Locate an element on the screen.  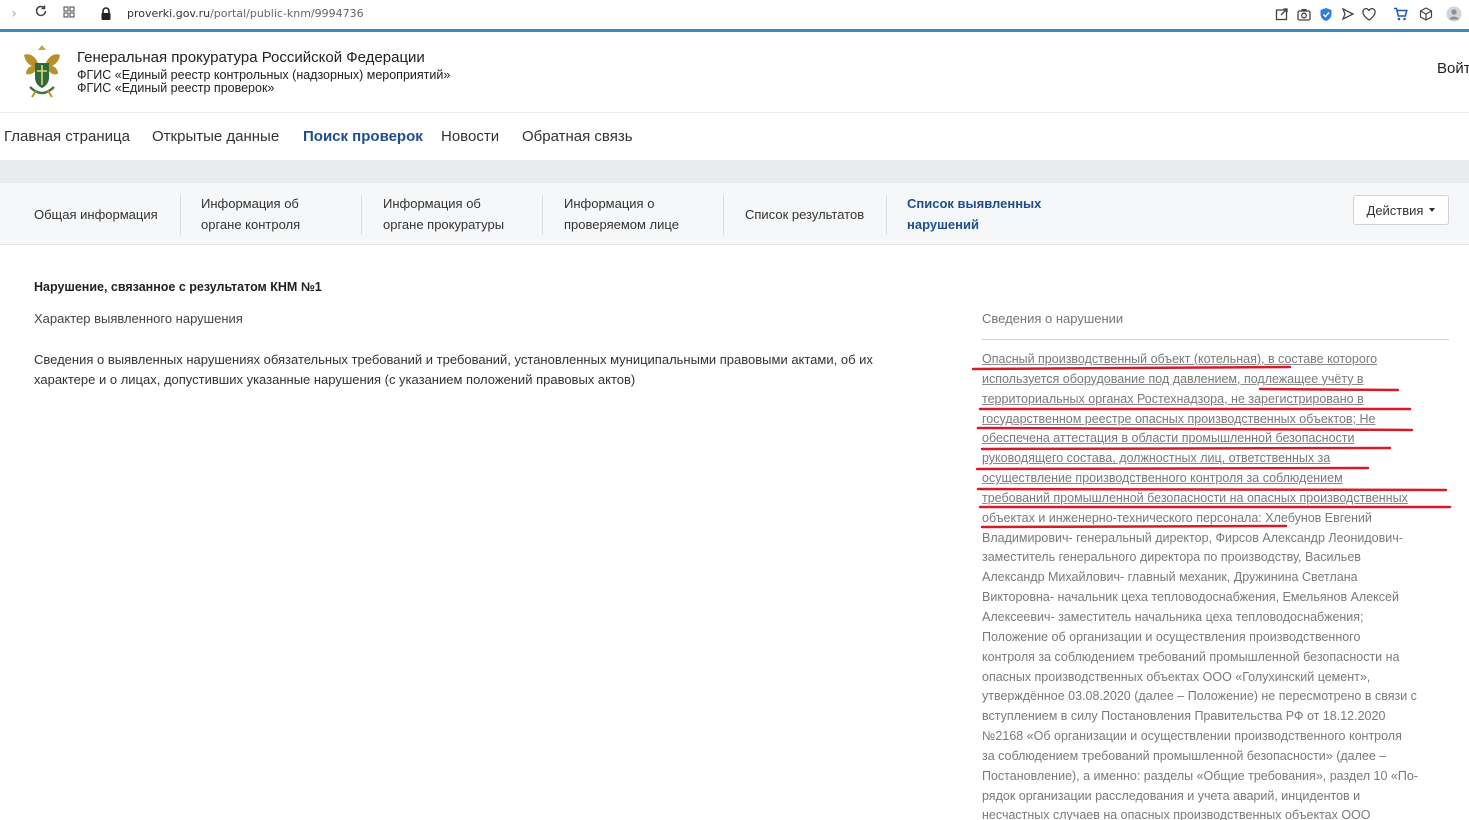
forward-icon: › is located at coordinates (14, 14).